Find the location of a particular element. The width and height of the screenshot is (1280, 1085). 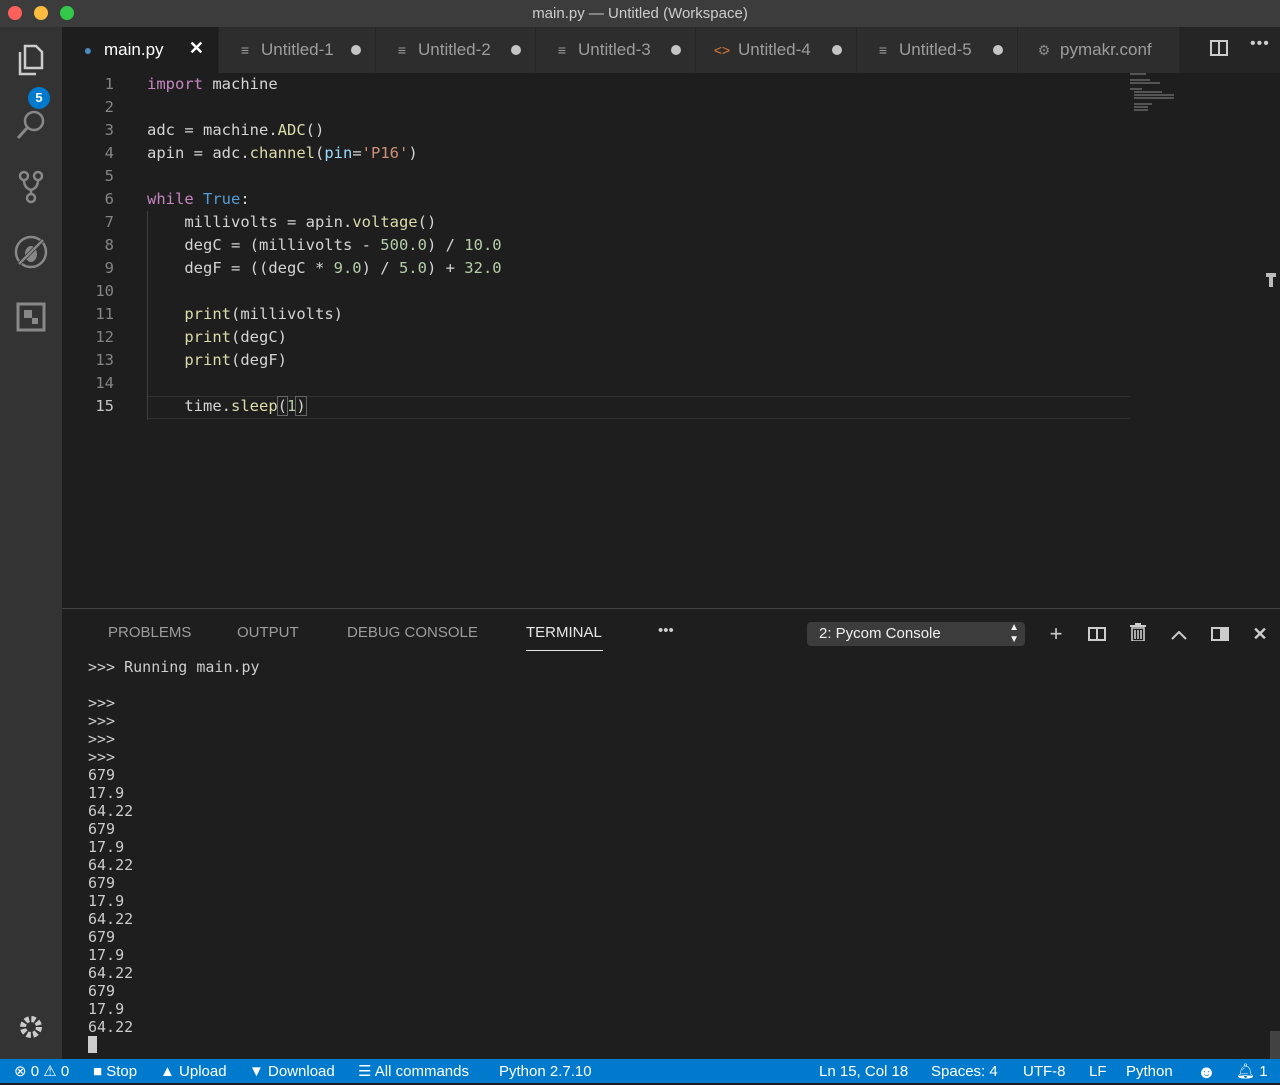

warning-count: 0 is located at coordinates (65, 1071).